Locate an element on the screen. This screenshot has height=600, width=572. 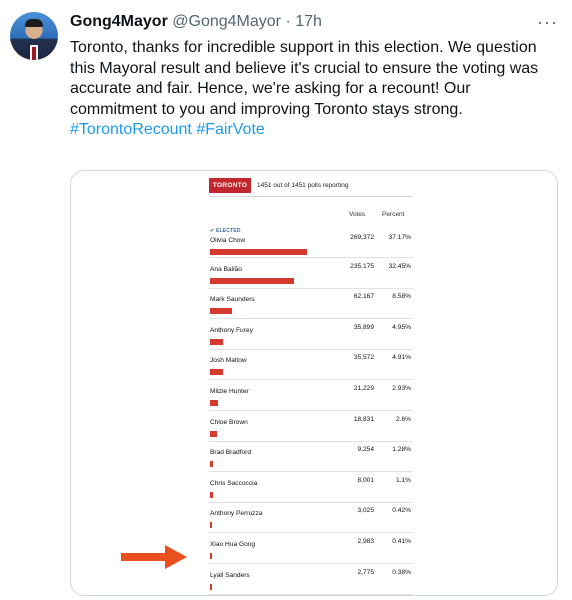
candidate-votes: 2,775 is located at coordinates (365, 572).